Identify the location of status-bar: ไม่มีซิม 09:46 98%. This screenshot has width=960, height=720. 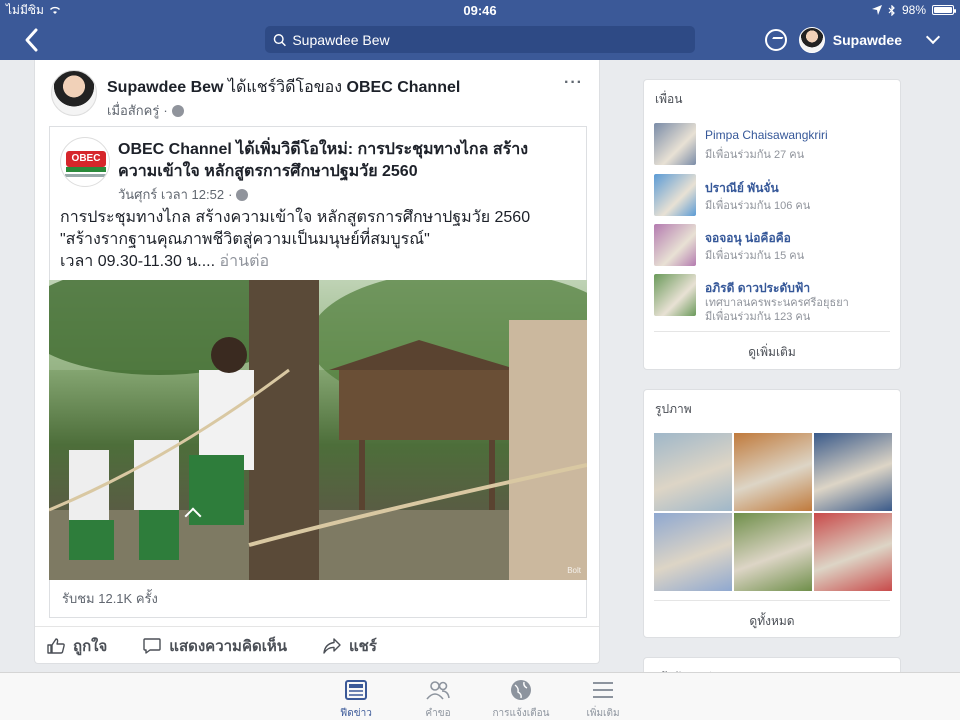
(480, 10).